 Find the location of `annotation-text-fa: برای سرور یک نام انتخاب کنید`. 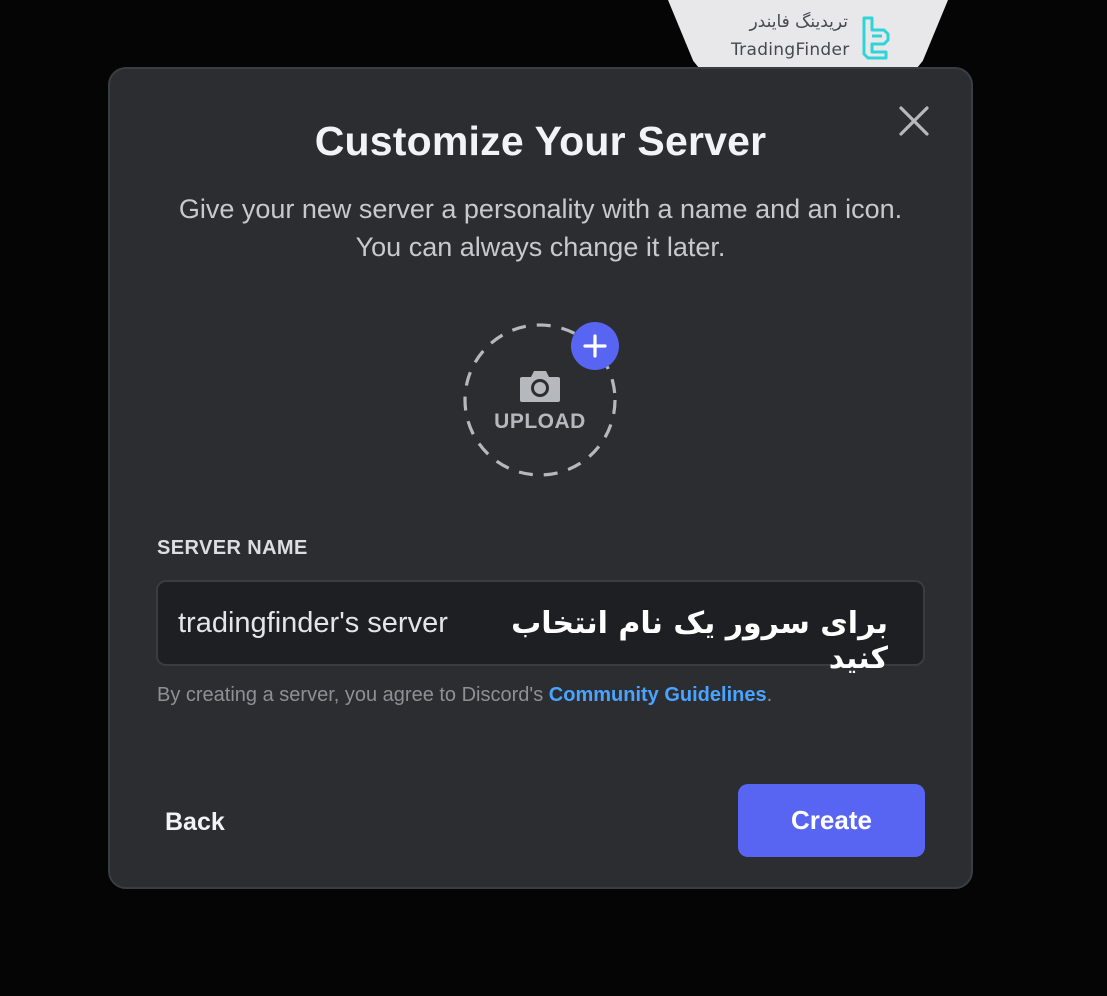

annotation-text-fa: برای سرور یک نام انتخاب کنید is located at coordinates (699, 641).